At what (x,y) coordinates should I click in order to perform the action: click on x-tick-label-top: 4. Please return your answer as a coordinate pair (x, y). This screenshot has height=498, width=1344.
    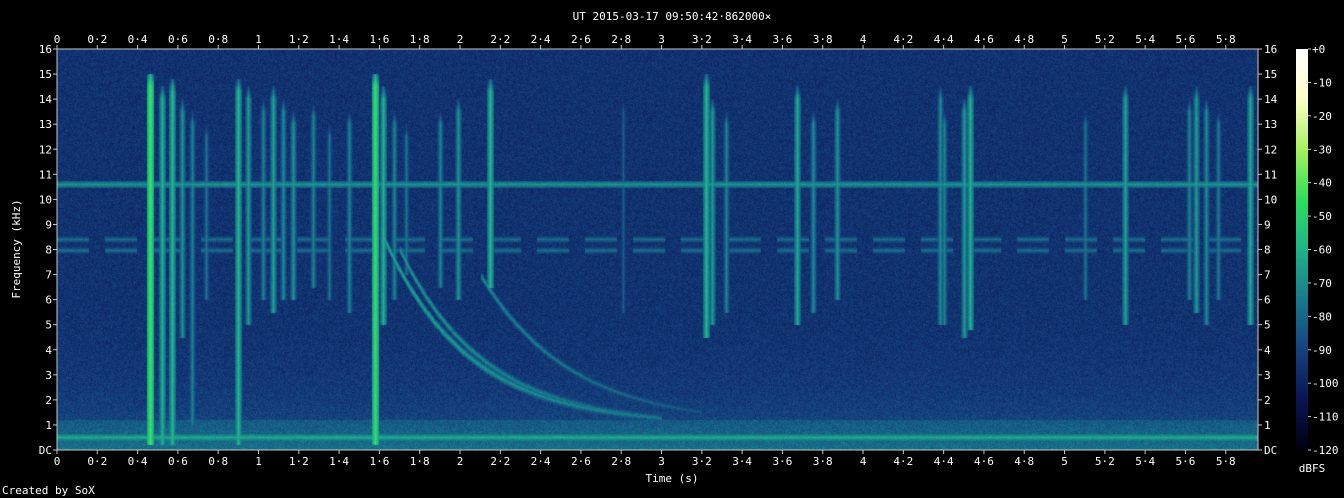
    Looking at the image, I should click on (863, 39).